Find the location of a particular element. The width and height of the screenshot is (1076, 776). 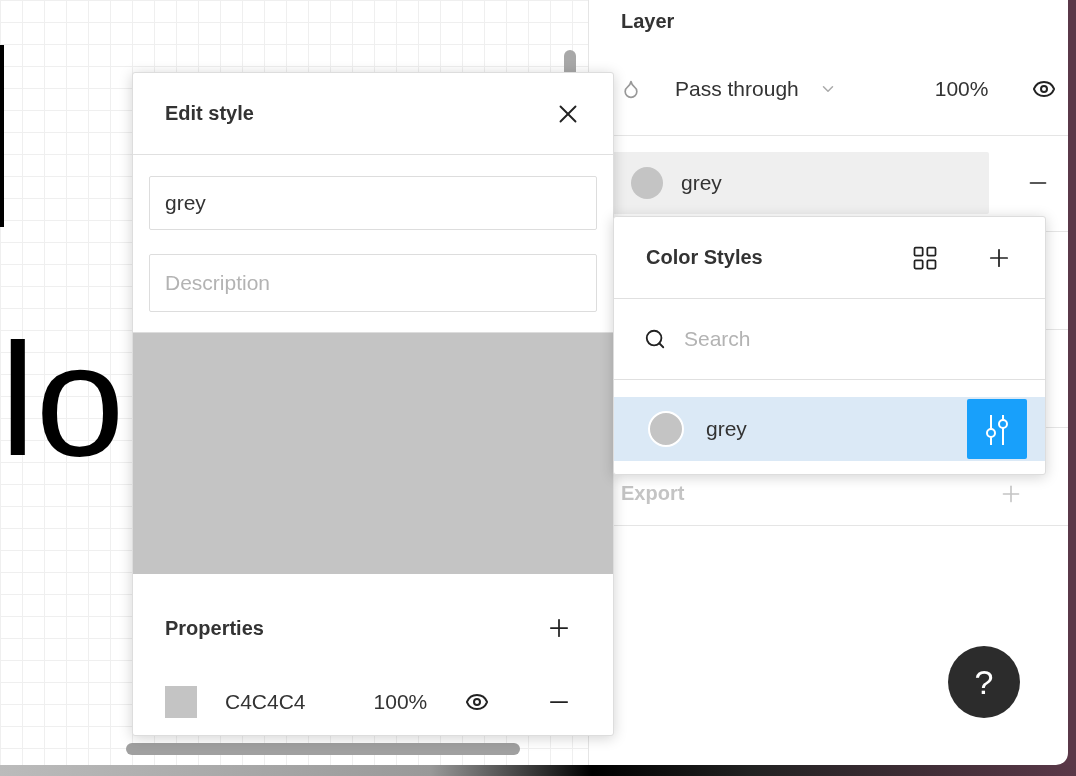

description-field: Description is located at coordinates (373, 283).